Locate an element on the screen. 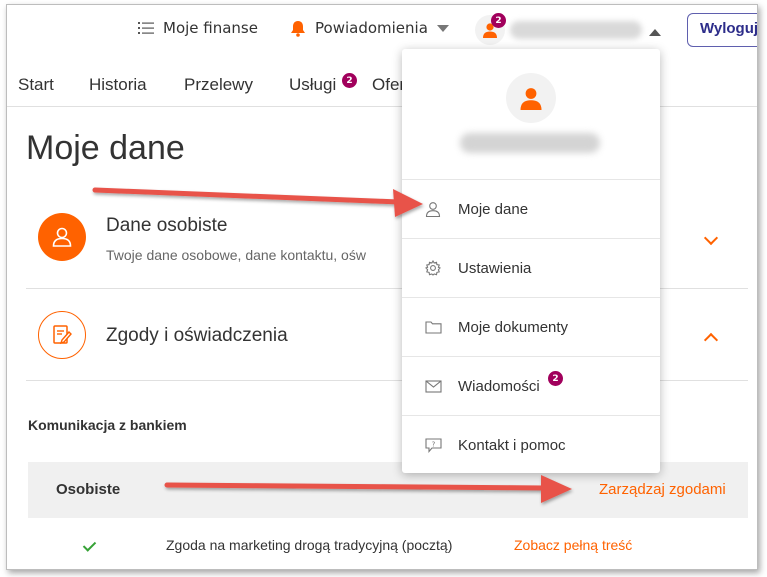  uslugi-badge: 2 is located at coordinates (349, 80).